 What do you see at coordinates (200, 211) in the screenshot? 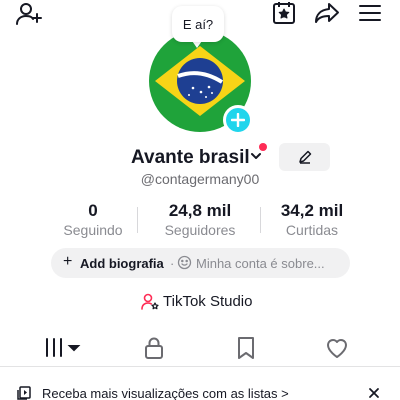
I see `followers-count: 24,8 mil` at bounding box center [200, 211].